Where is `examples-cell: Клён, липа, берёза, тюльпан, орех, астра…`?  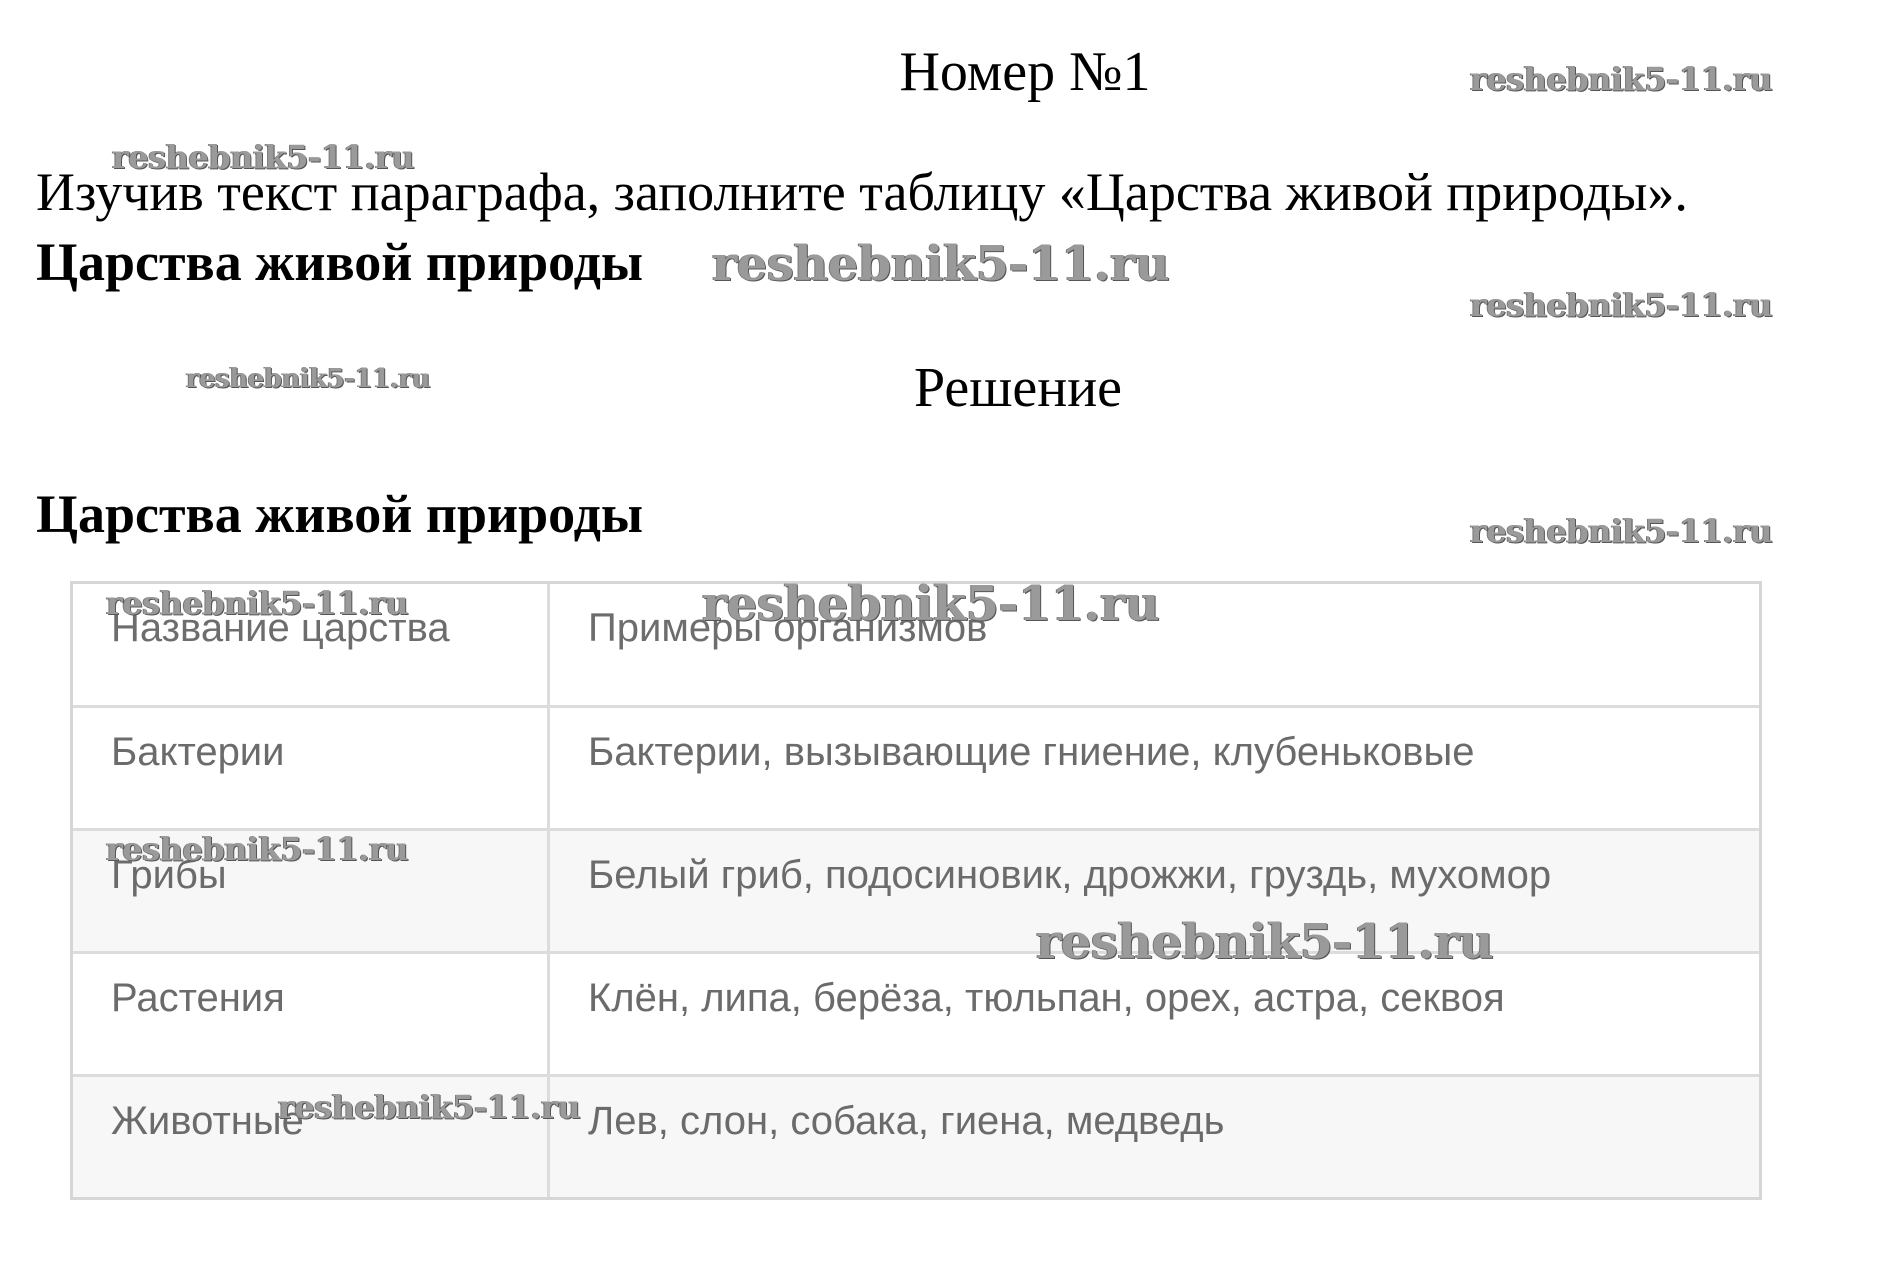 examples-cell: Клён, липа, берёза, тюльпан, орех, астра… is located at coordinates (1046, 998).